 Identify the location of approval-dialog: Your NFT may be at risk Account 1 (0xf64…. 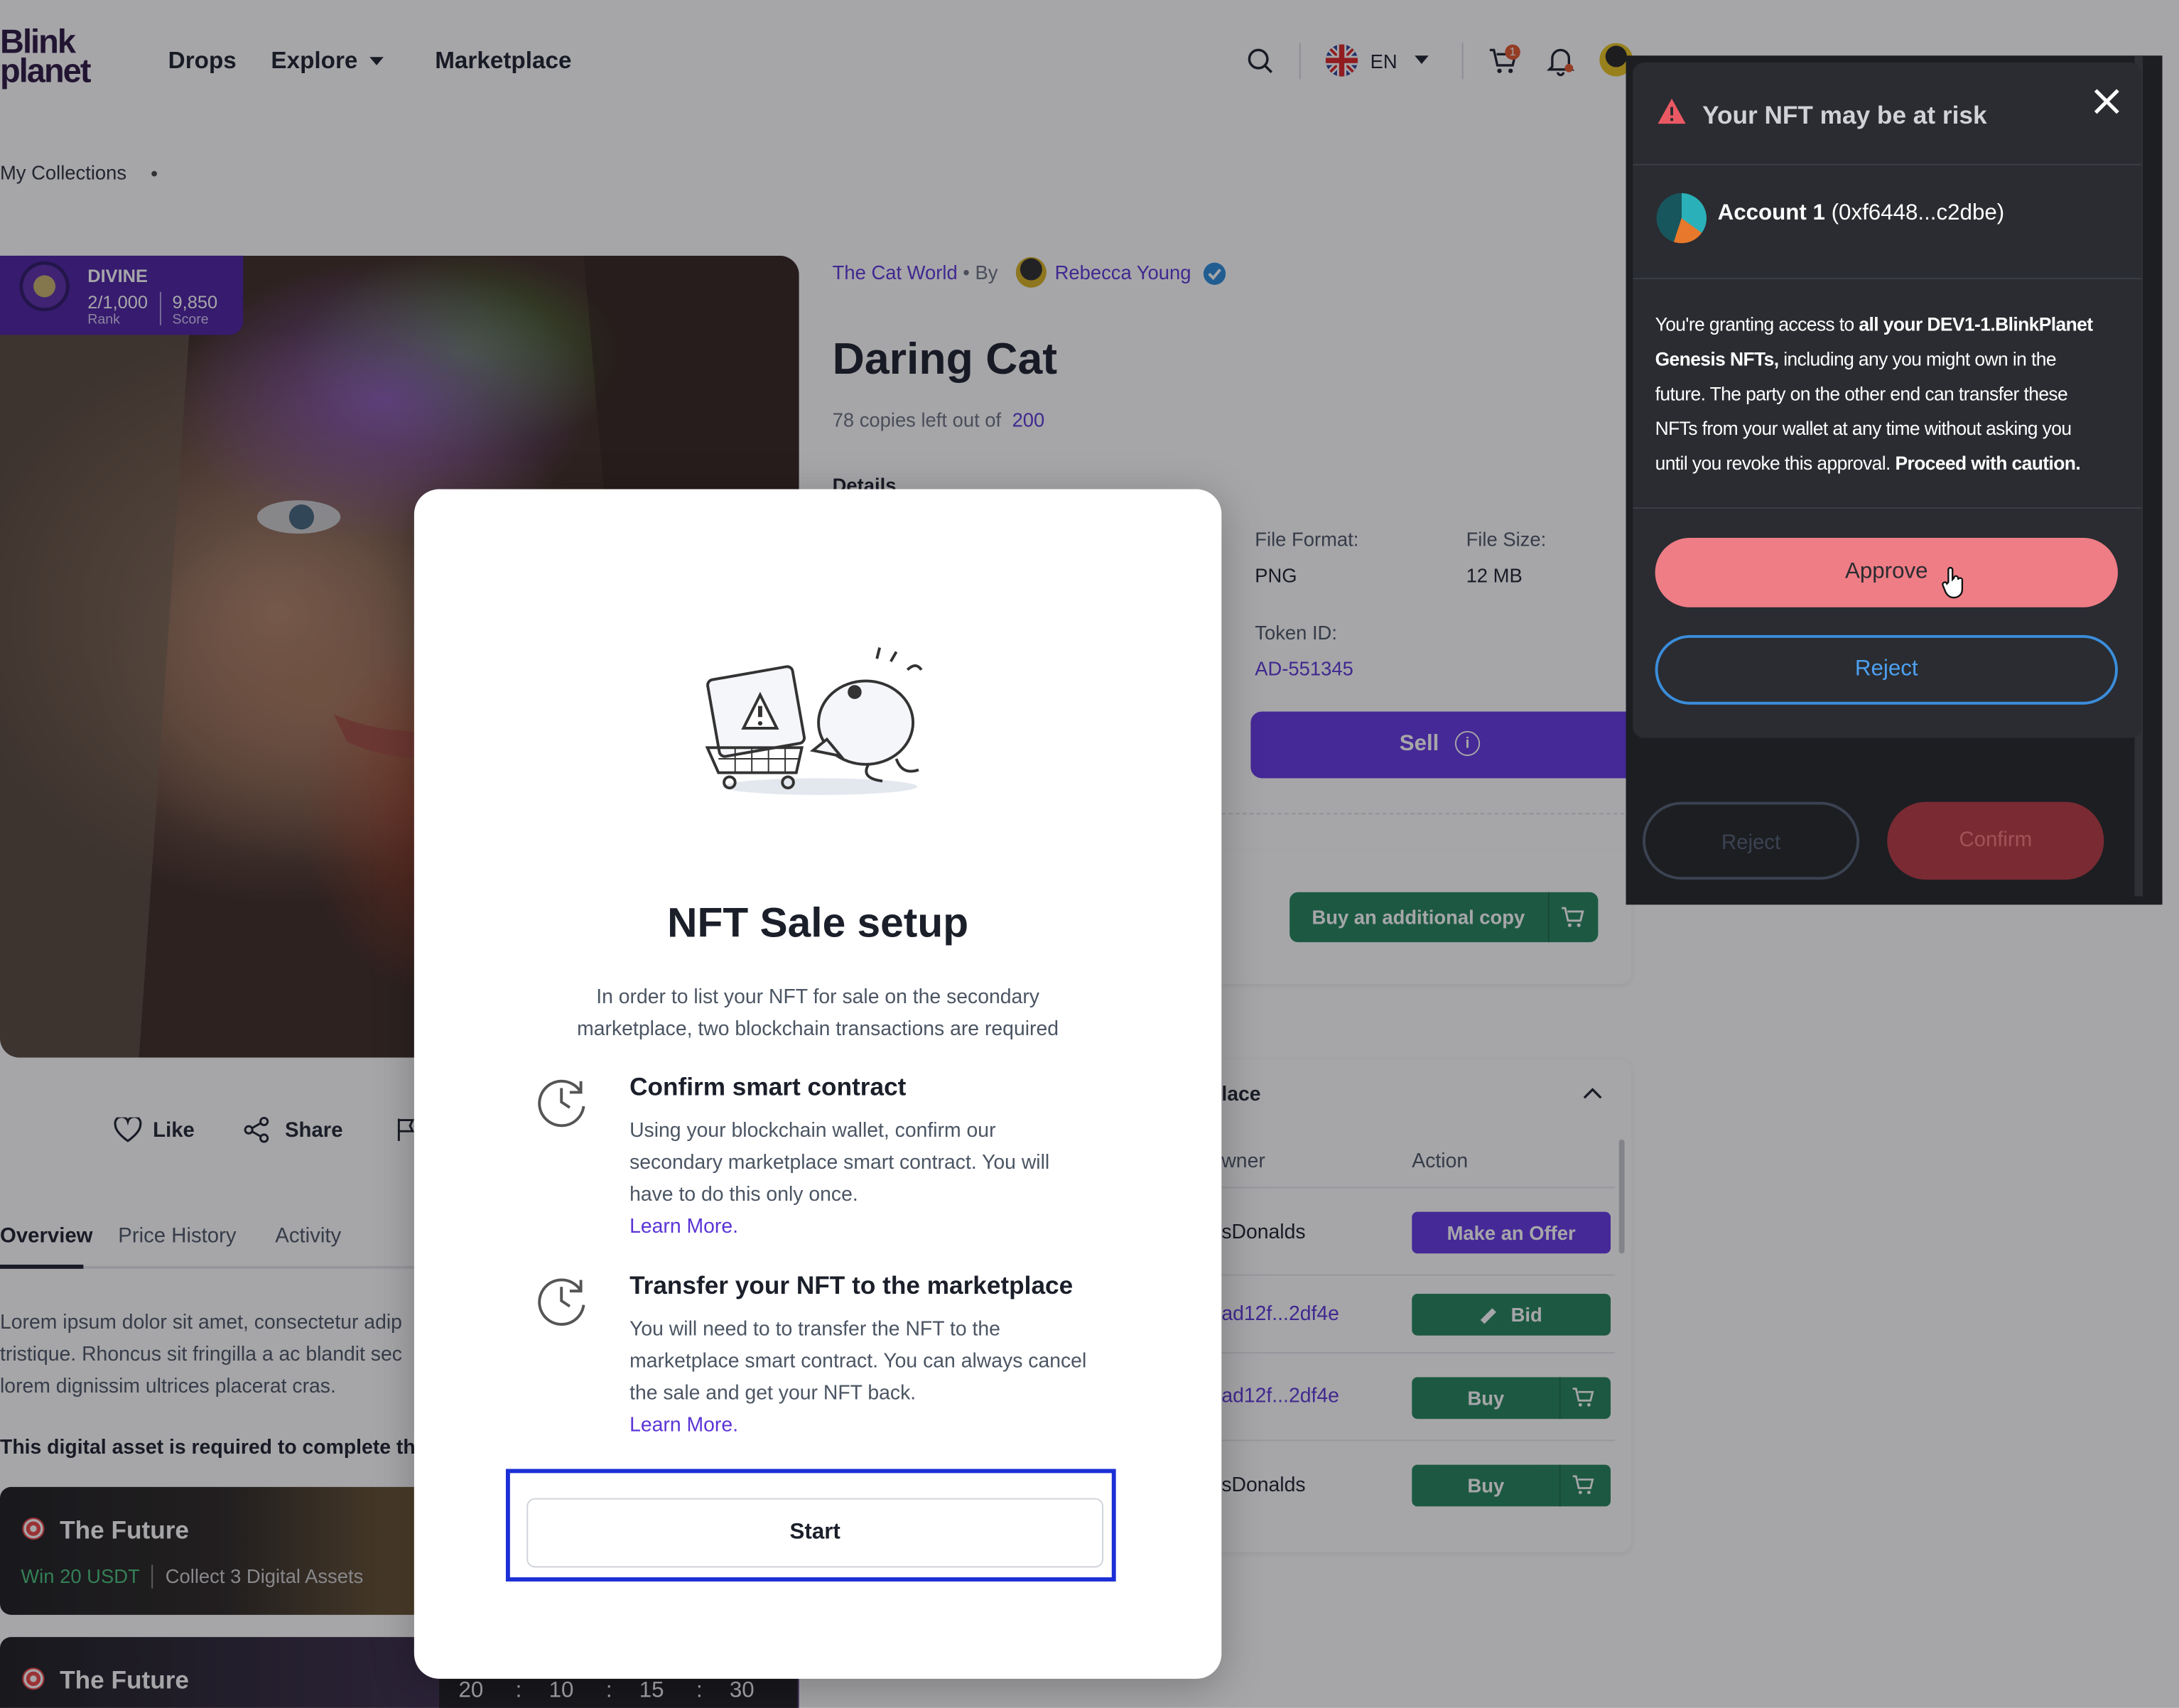
(1887, 401).